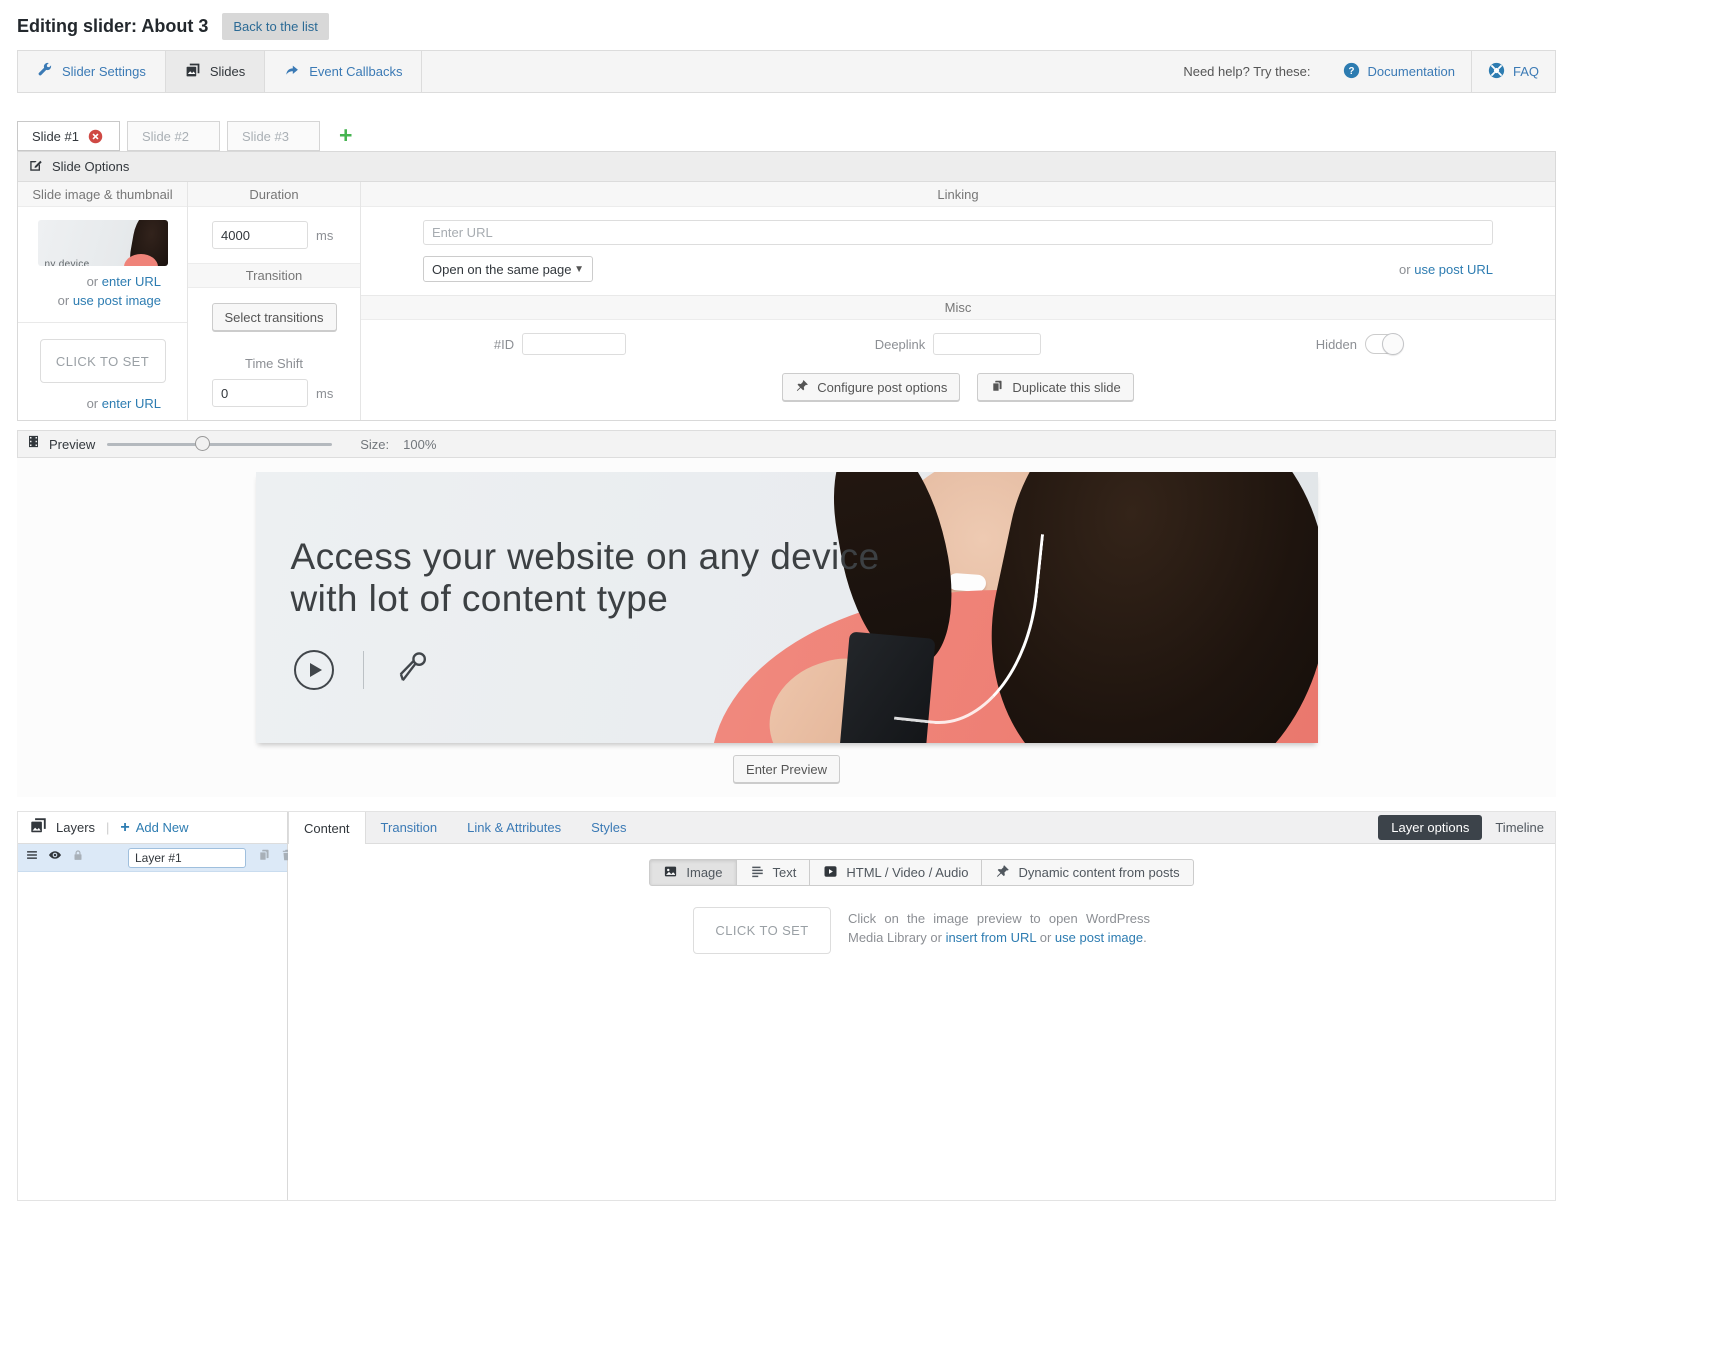  Describe the element at coordinates (882, 387) in the screenshot. I see `button-label: Configure post options` at that location.